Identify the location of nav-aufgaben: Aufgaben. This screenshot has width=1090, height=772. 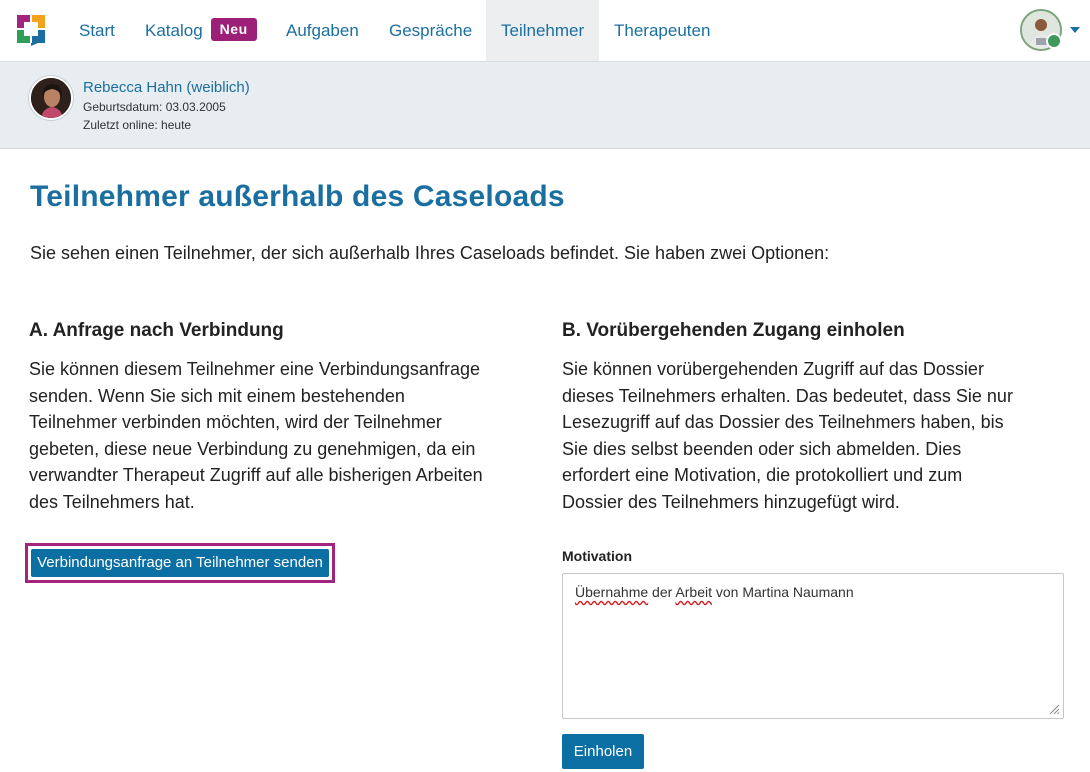
(322, 30).